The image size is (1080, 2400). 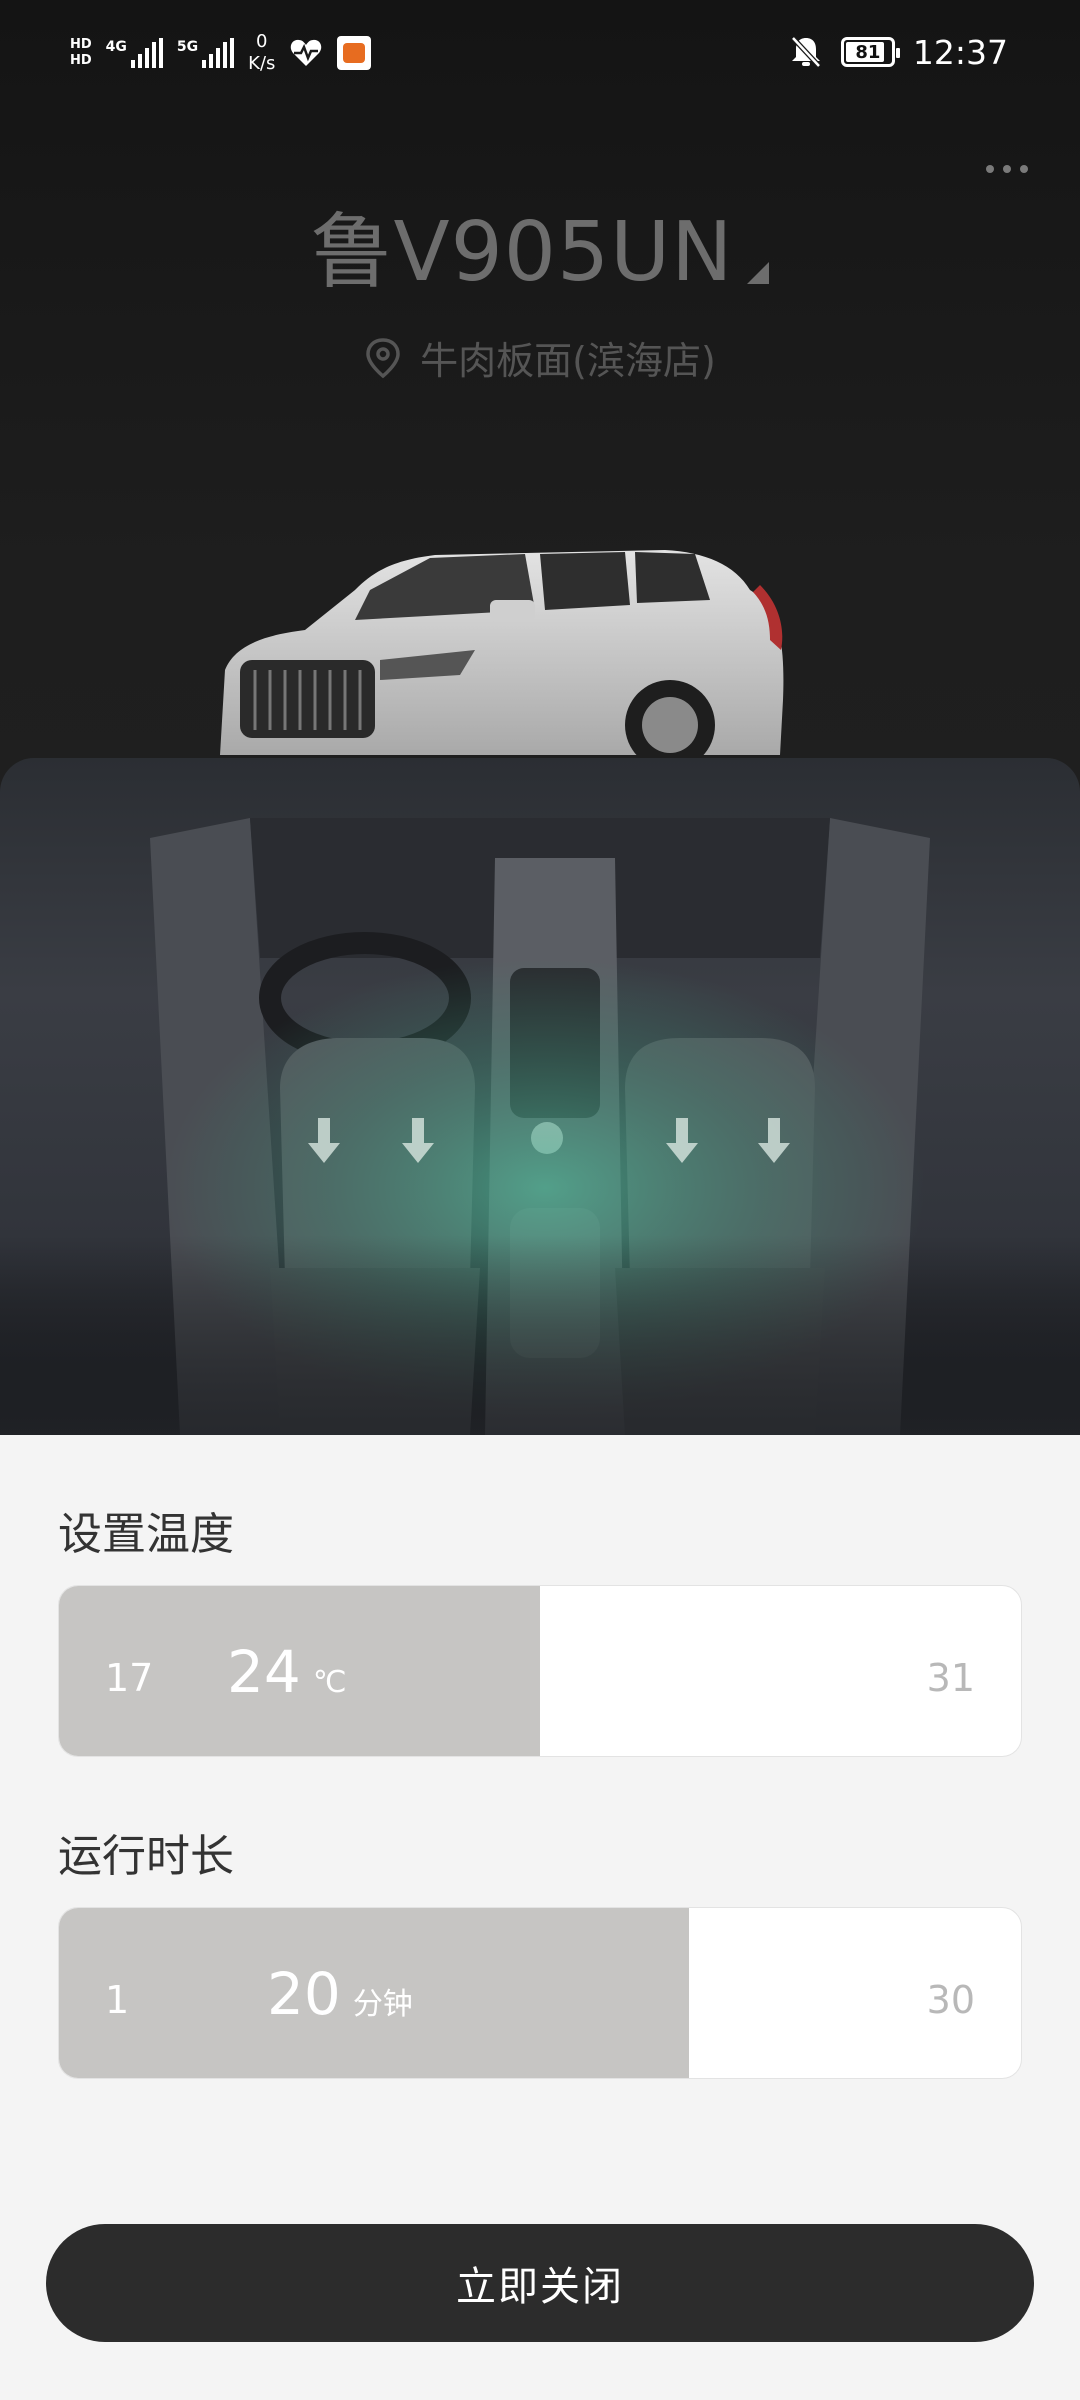 I want to click on mute-bell-icon, so click(x=806, y=52).